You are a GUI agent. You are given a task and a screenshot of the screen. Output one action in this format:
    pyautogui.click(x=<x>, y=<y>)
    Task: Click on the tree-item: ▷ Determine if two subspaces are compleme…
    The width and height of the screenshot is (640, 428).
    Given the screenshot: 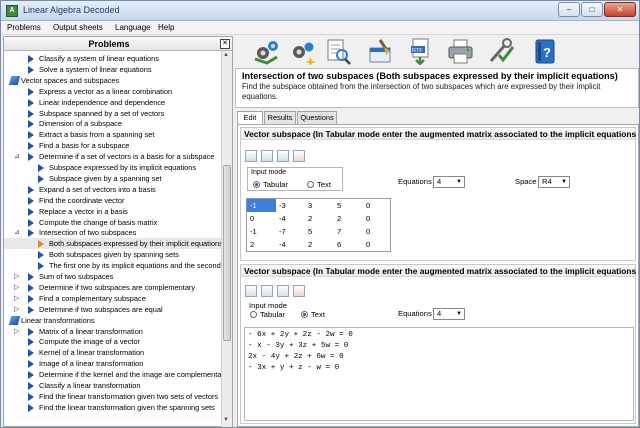 What is the action you would take?
    pyautogui.click(x=112, y=287)
    